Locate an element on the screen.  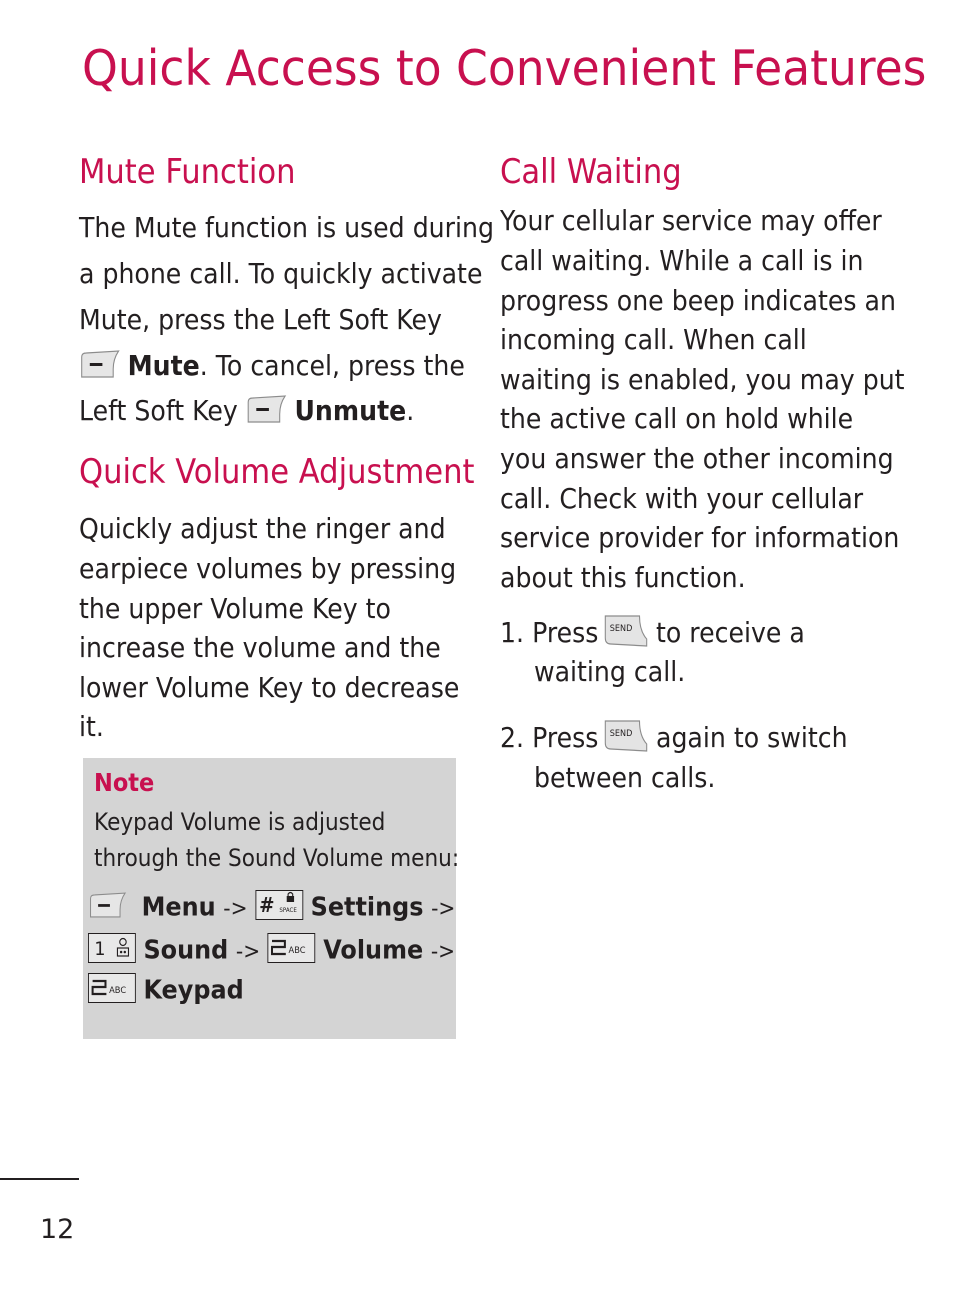
step-2: 2. Press SEND again to switch is located at coordinates (674, 738).